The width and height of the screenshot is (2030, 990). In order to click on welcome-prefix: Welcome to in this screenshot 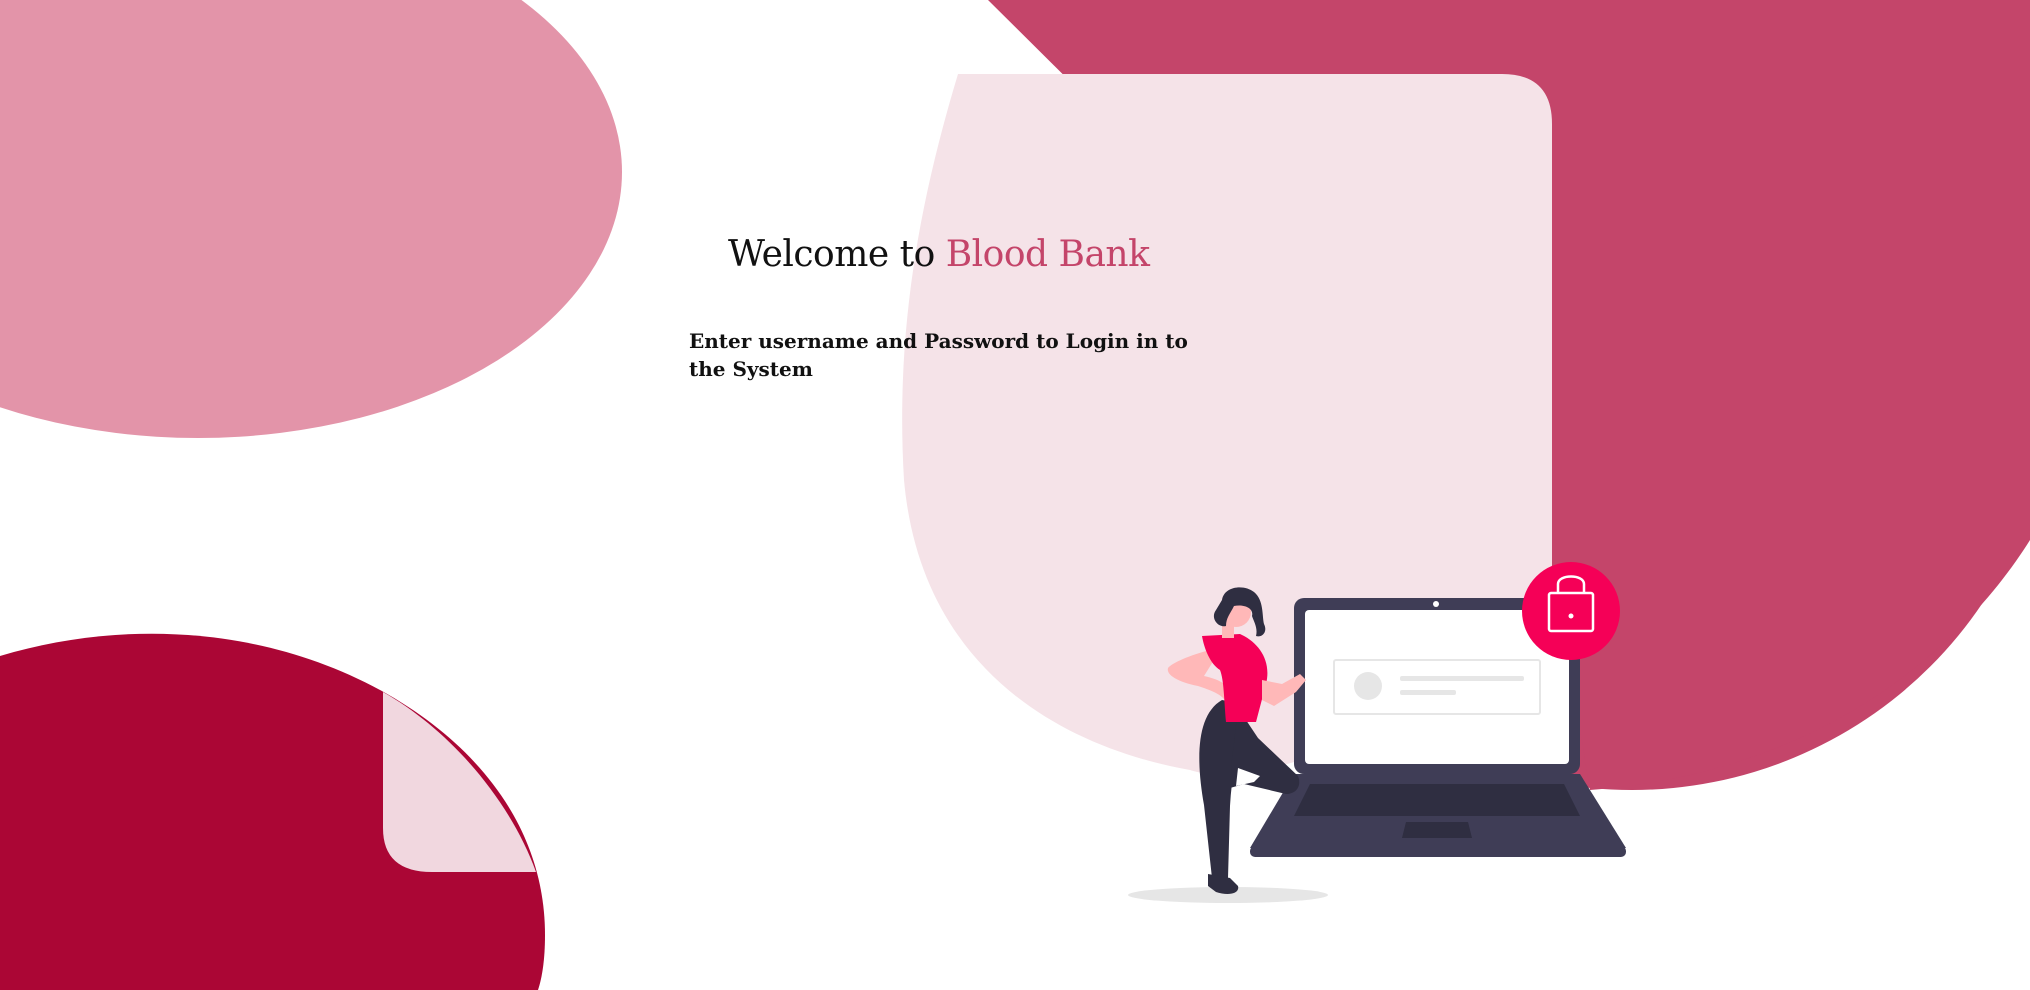, I will do `click(831, 254)`.